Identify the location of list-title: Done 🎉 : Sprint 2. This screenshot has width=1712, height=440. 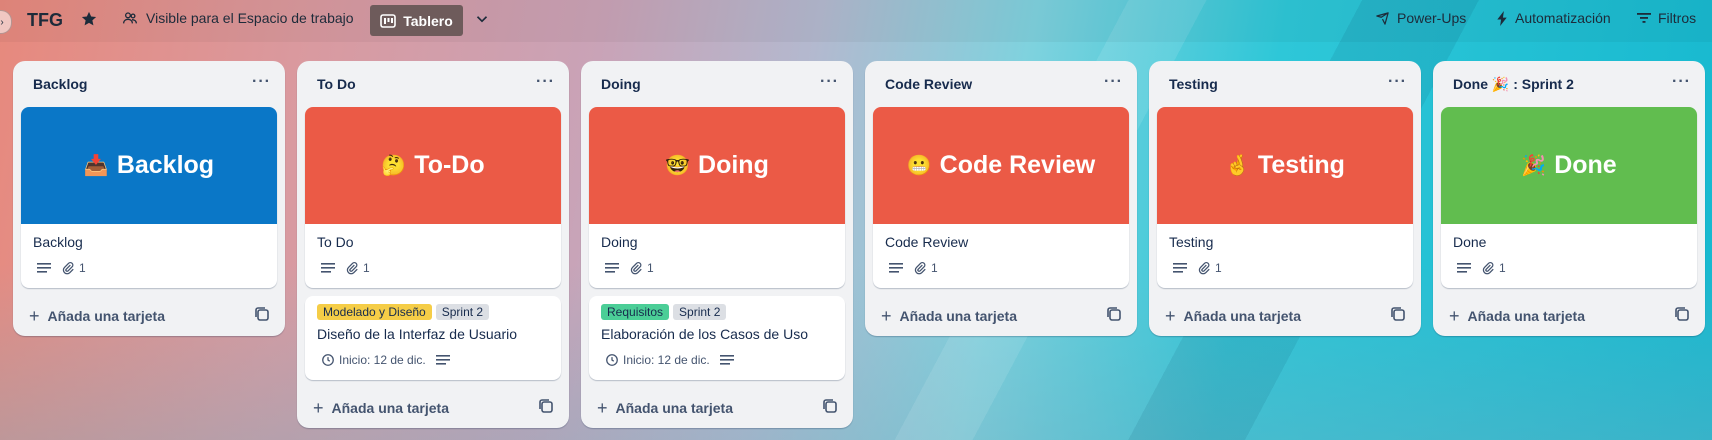
(1513, 84).